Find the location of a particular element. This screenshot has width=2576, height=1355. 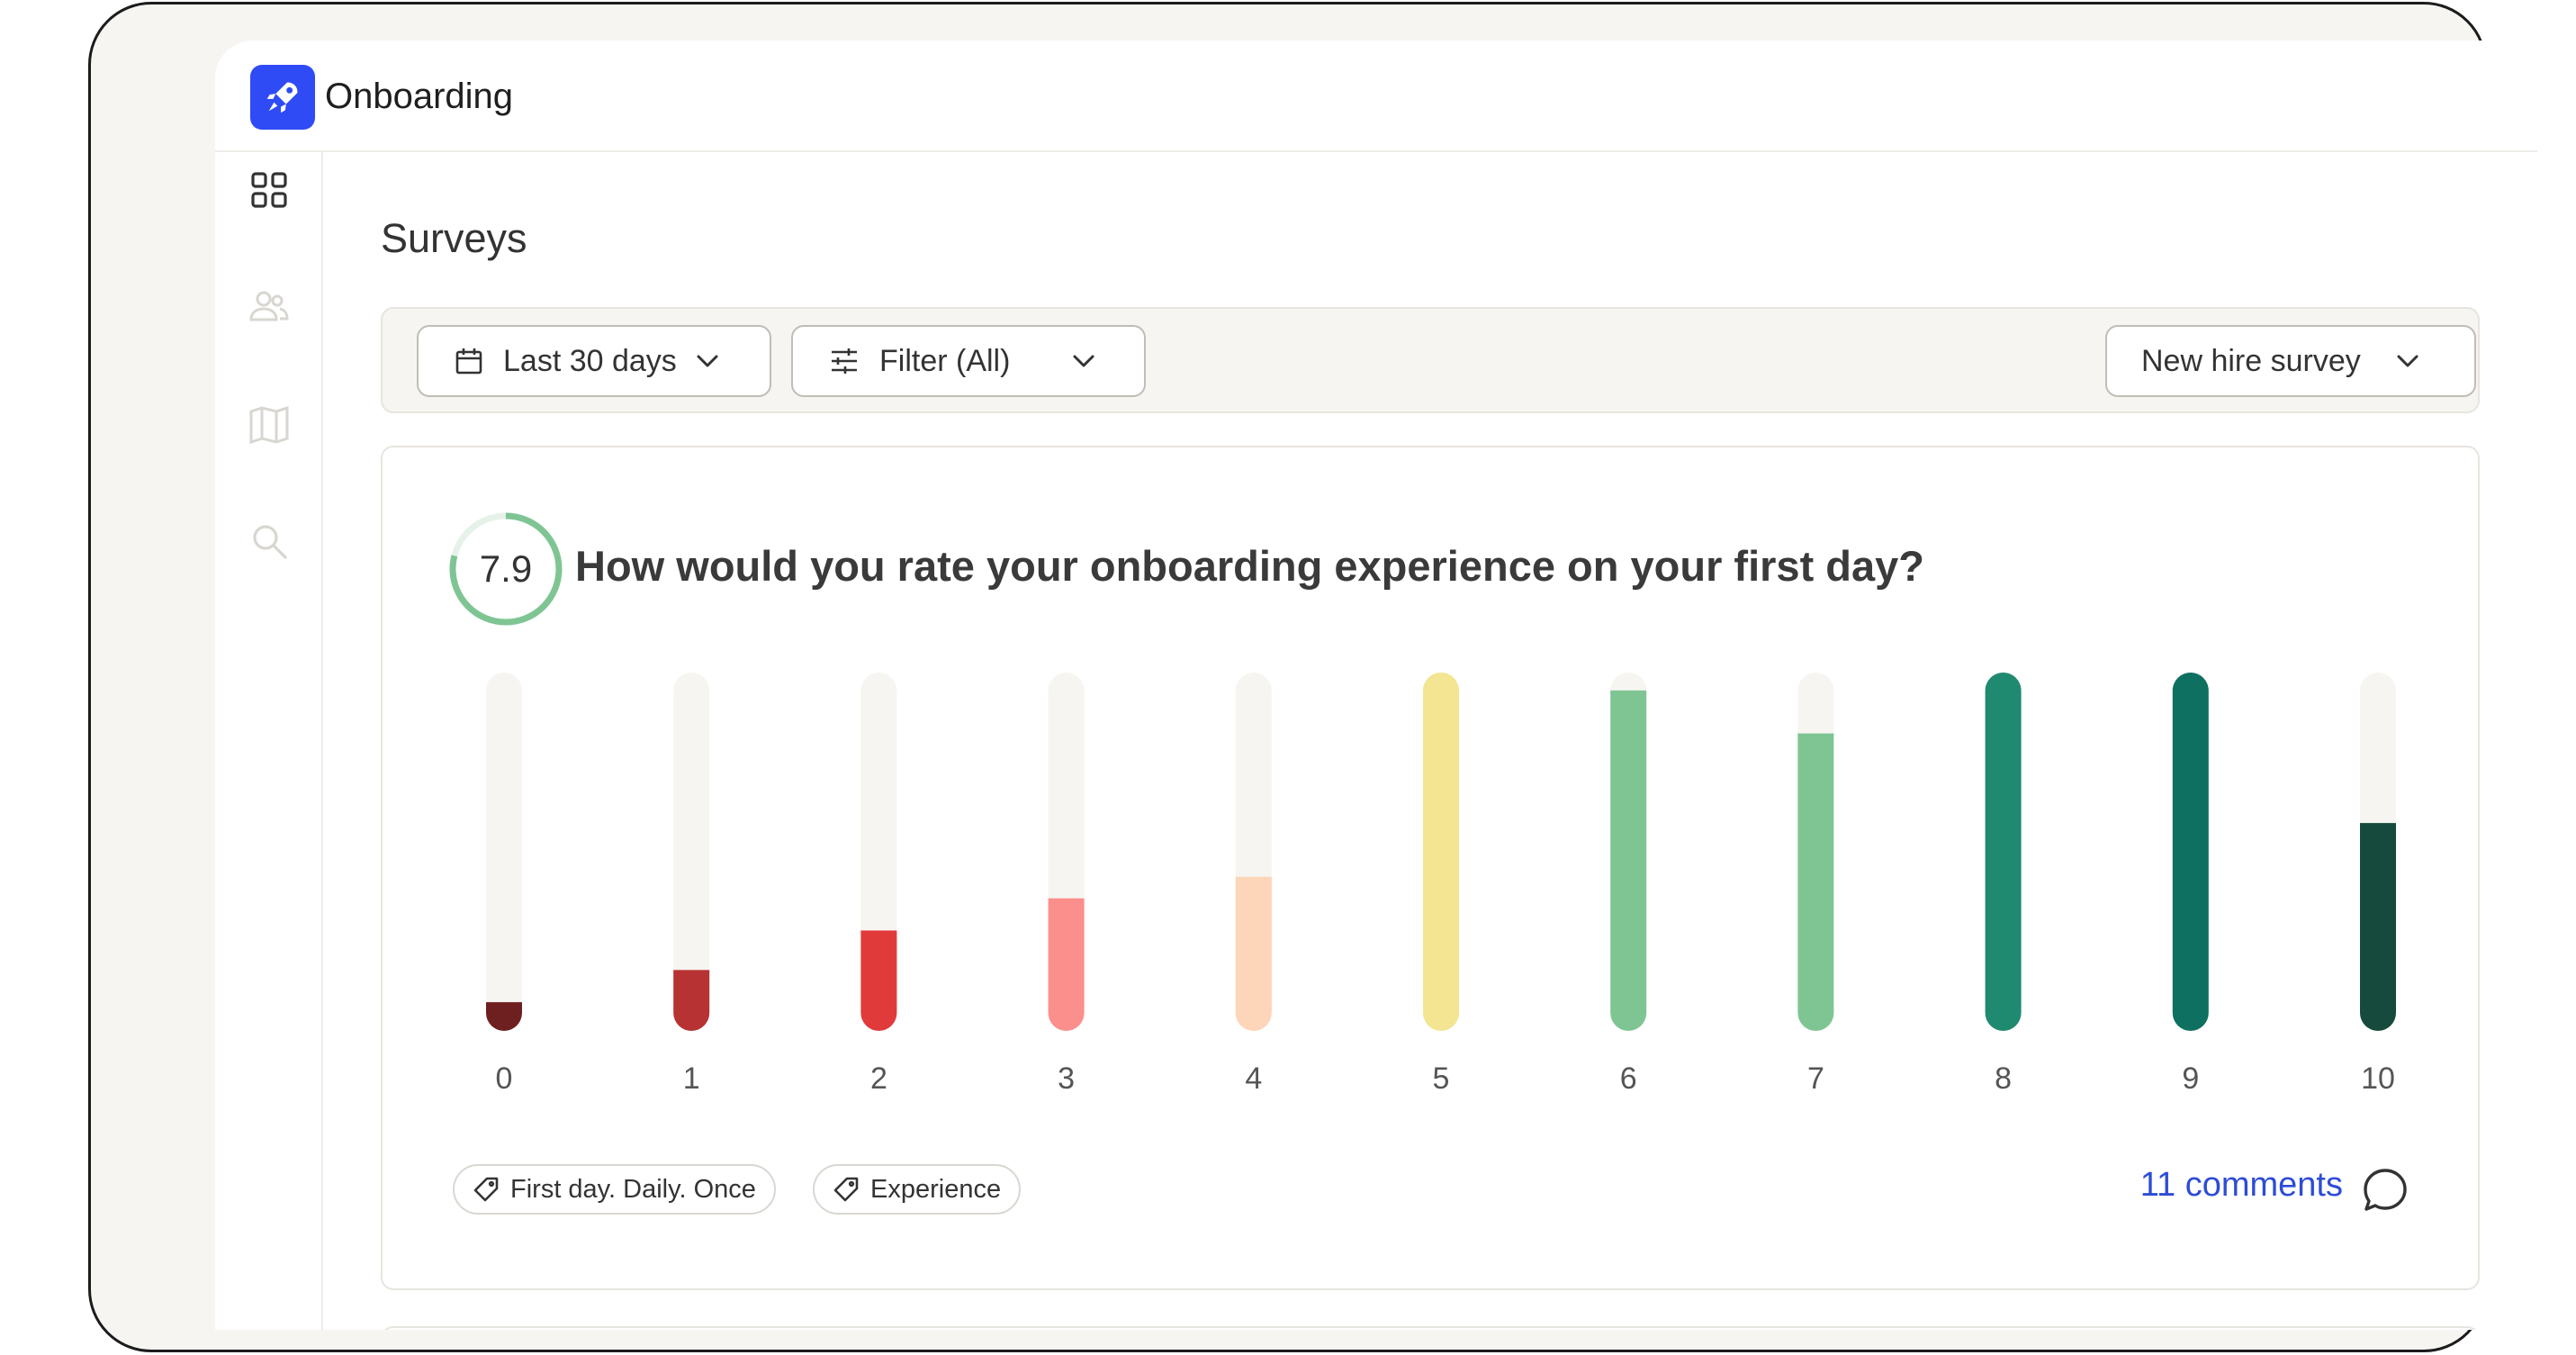

tick-label: 3 is located at coordinates (1066, 1079).